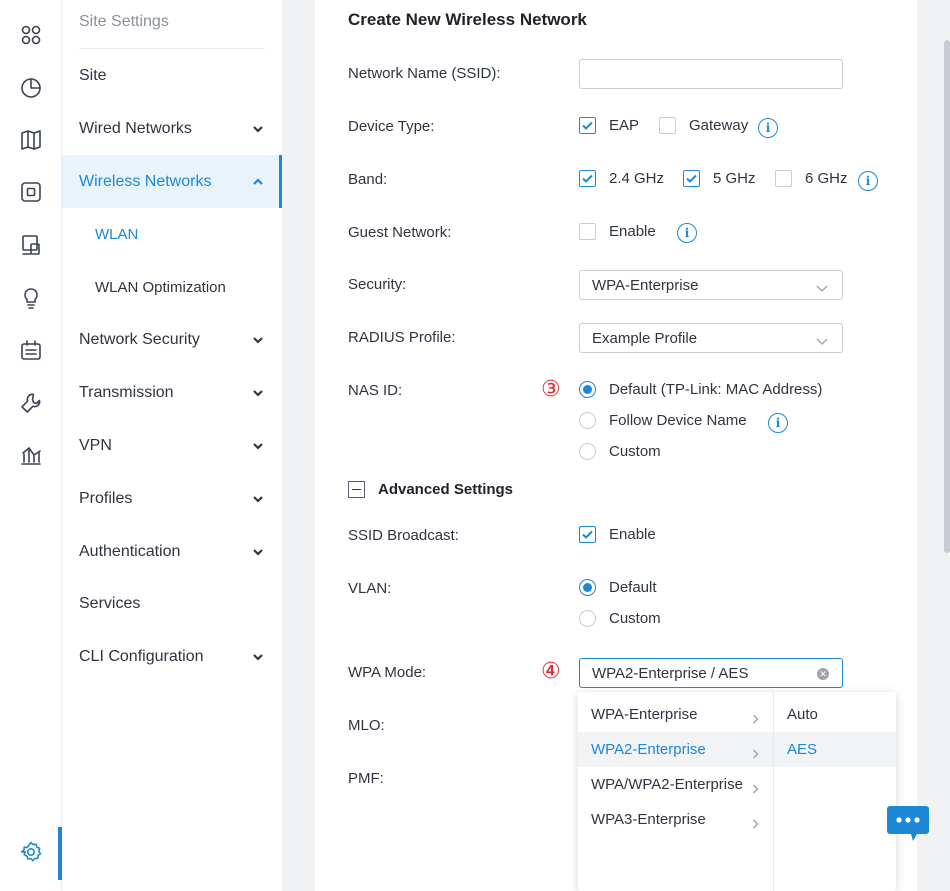 This screenshot has height=891, width=950. I want to click on ssid-label: Network Name (SSID):, so click(424, 73).